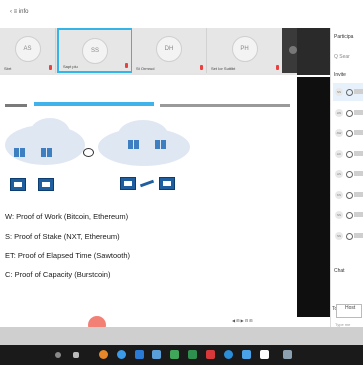 The height and width of the screenshot is (365, 363). Describe the element at coordinates (62, 236) in the screenshot. I see `slide-text-line: S: Proof of Stake (NXT, Ethereum)` at that location.